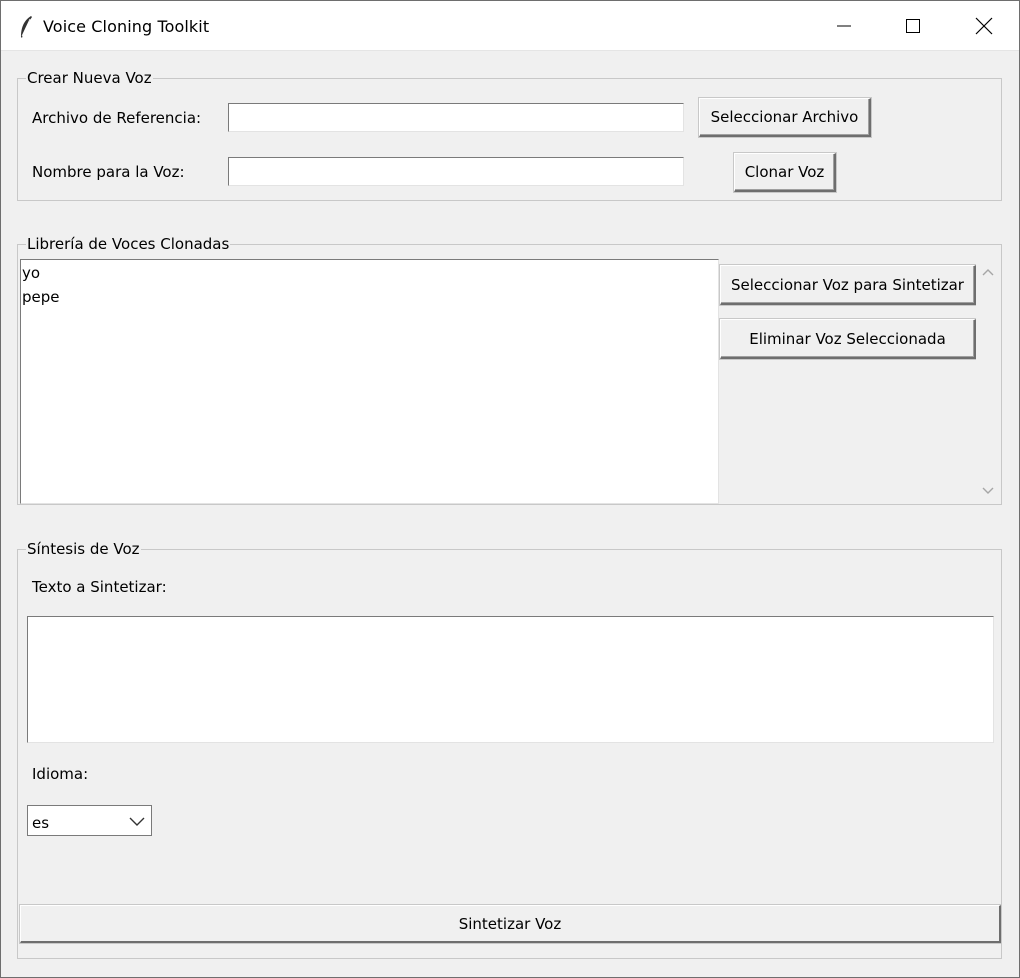 The image size is (1020, 978). I want to click on maximize-button, so click(913, 26).